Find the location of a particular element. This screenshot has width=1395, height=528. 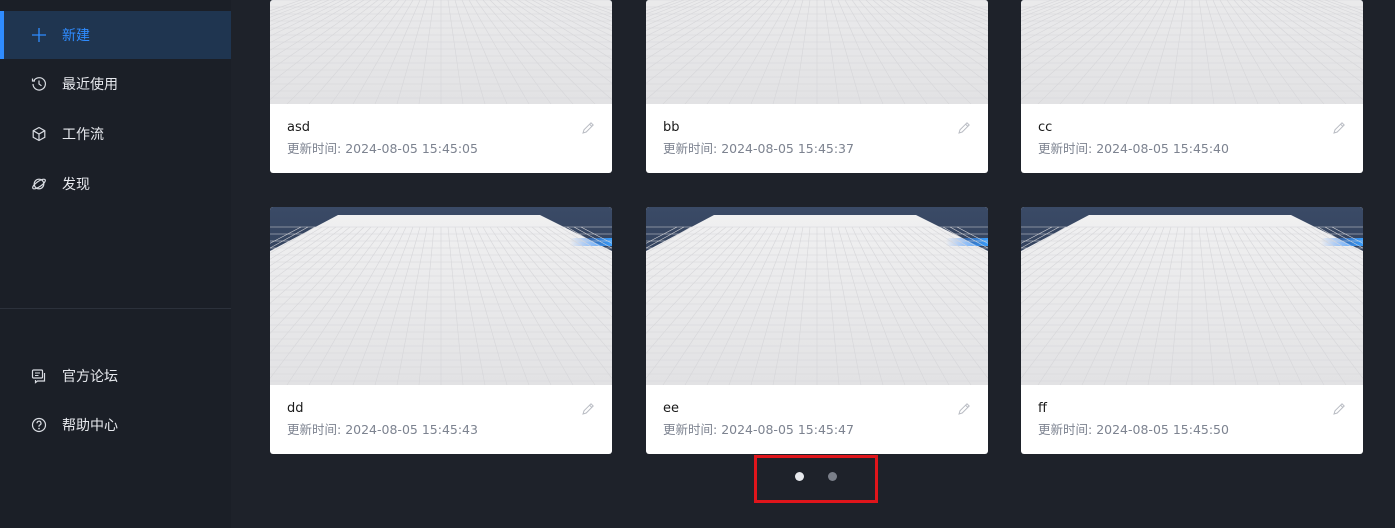

project-name: bb is located at coordinates (671, 127).